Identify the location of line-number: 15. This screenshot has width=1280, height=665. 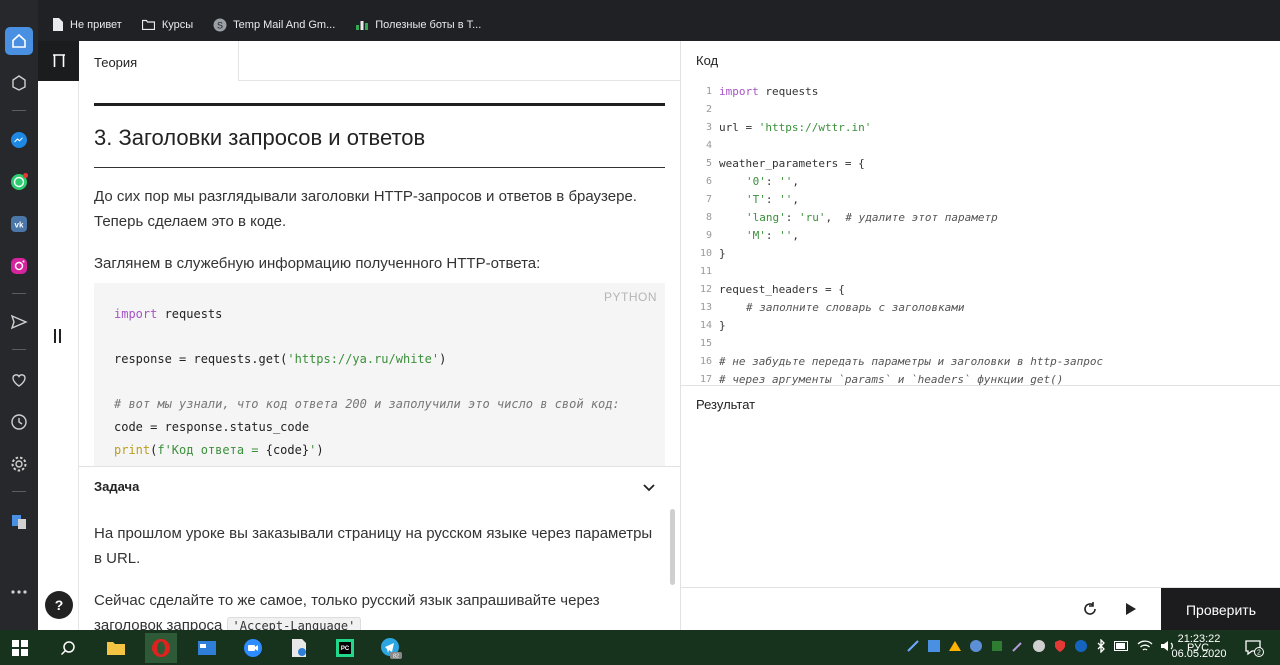
(705, 343).